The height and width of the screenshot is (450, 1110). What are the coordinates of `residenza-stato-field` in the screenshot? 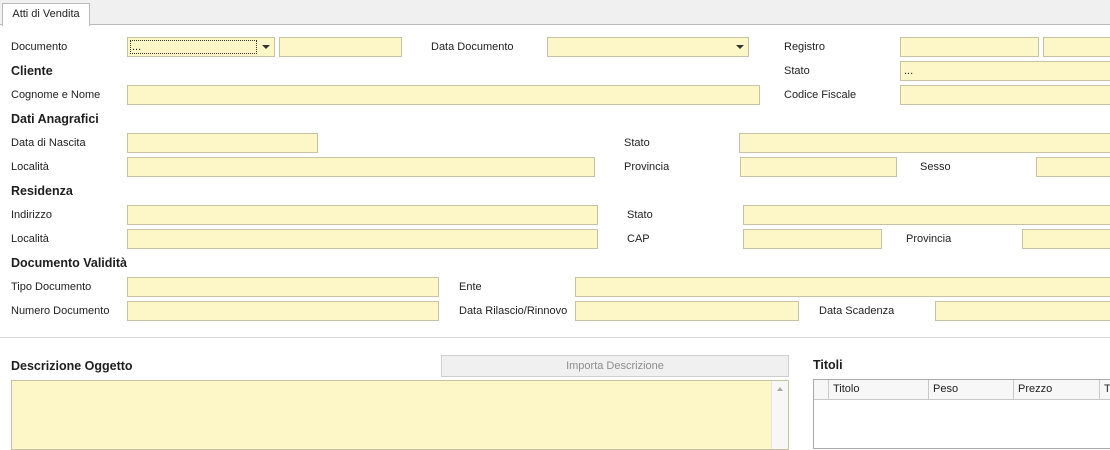 It's located at (926, 215).